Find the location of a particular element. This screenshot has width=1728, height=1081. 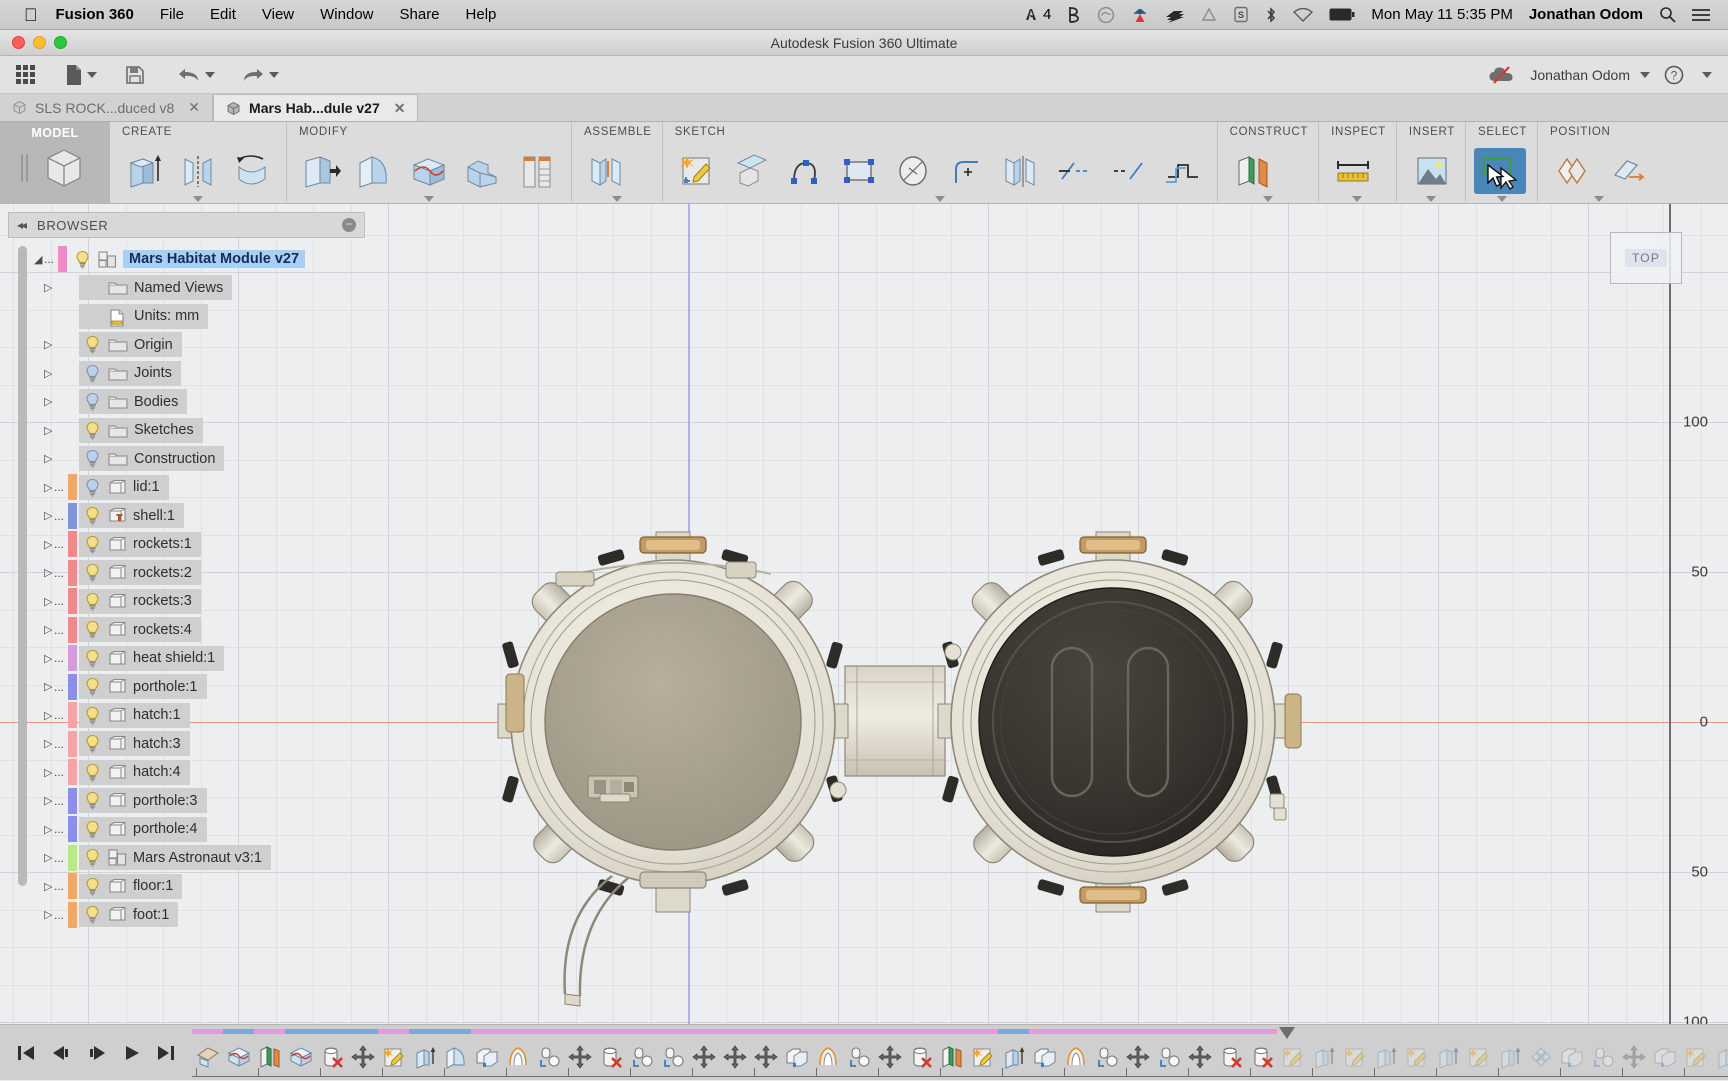

sketchup-icon is located at coordinates (1175, 15).